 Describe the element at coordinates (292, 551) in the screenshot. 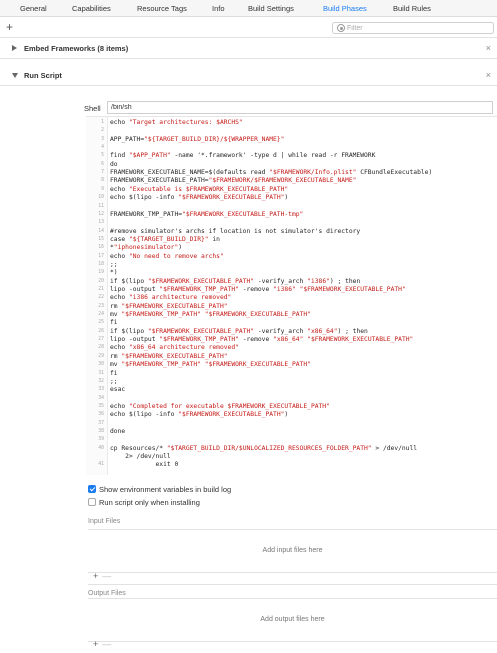

I see `input-files-list: Add input files here` at that location.